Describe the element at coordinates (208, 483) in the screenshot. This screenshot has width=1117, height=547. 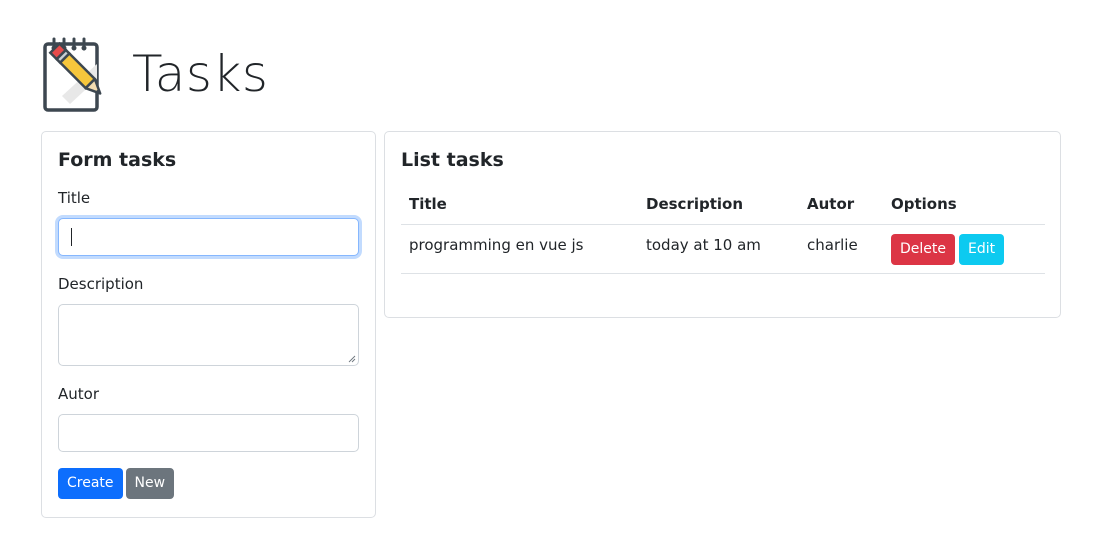
I see `form-actions: Create New` at that location.